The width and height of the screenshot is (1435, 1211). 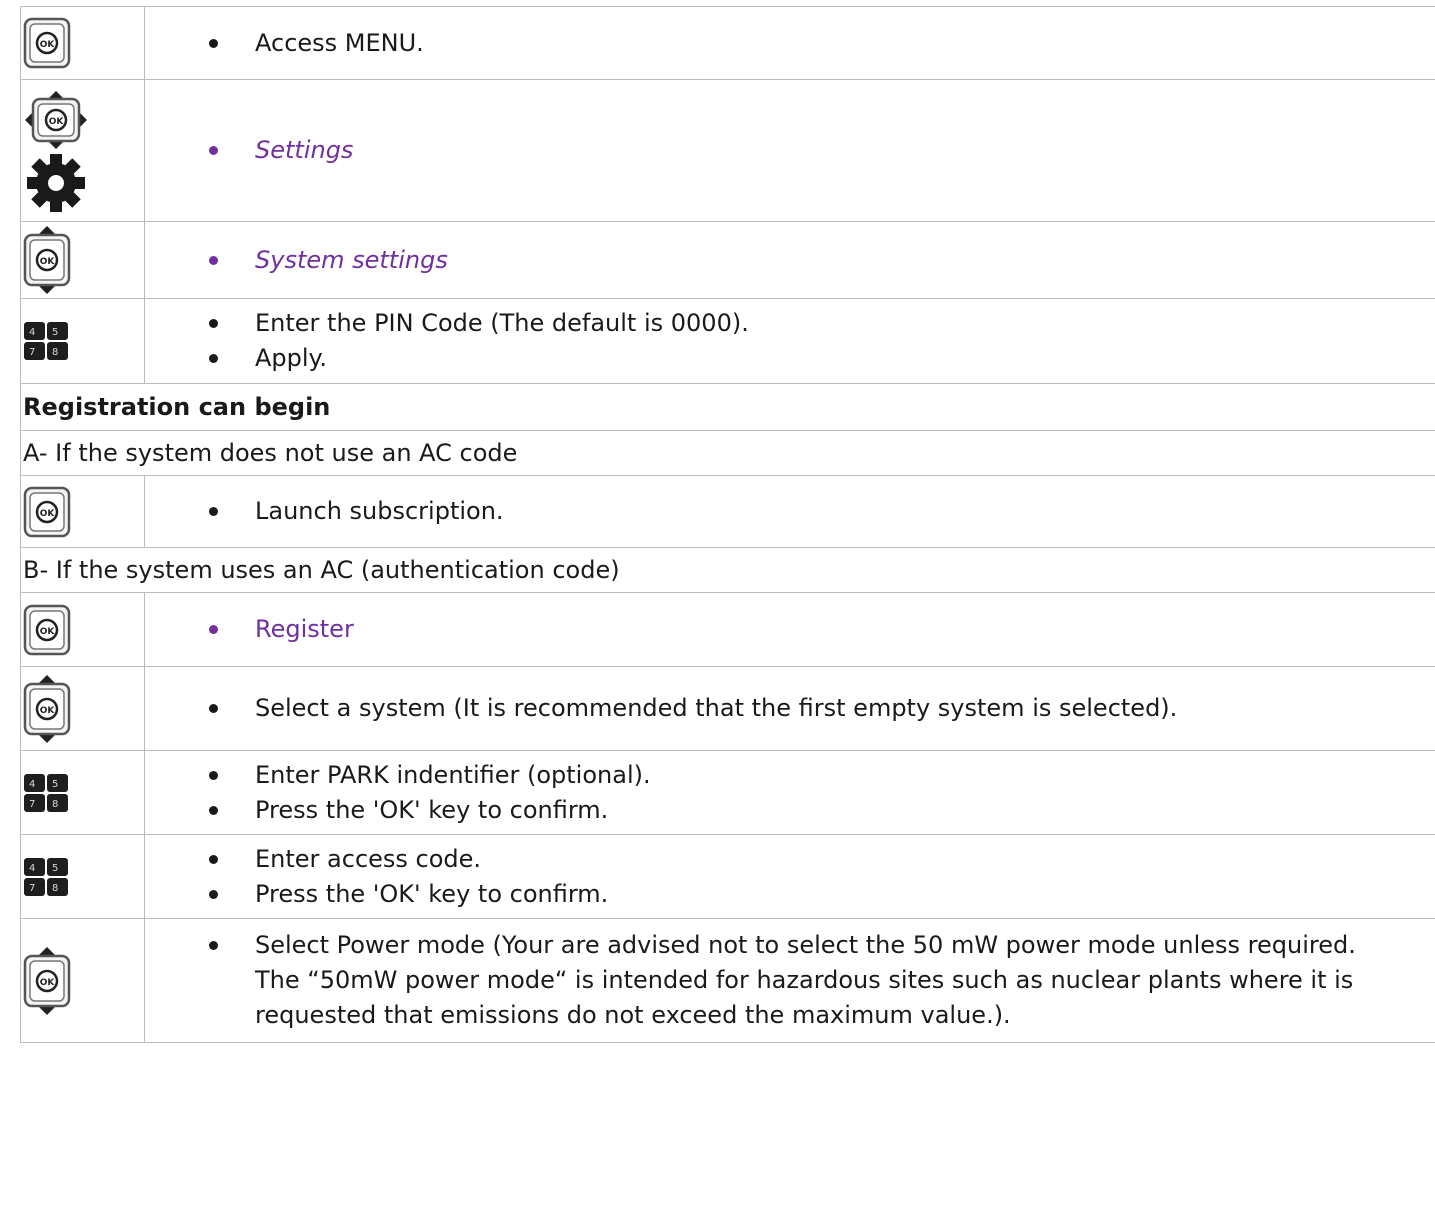 I want to click on menu-item-register: Register, so click(x=822, y=629).